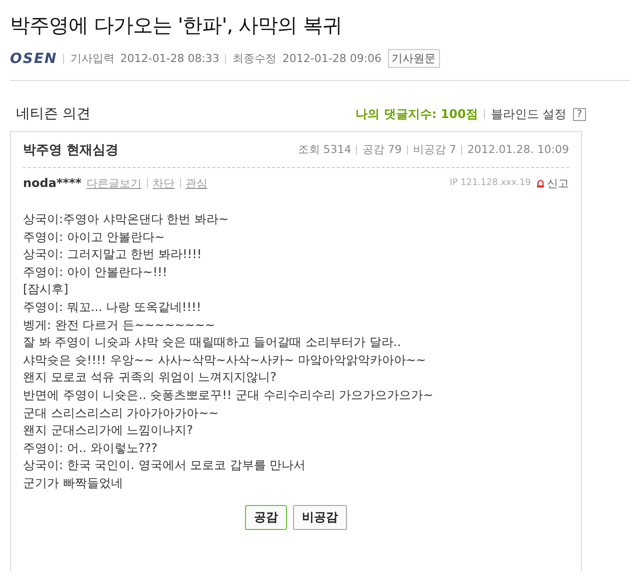 The height and width of the screenshot is (576, 640). Describe the element at coordinates (71, 150) in the screenshot. I see `comment-title: 박주영 현재심경` at that location.